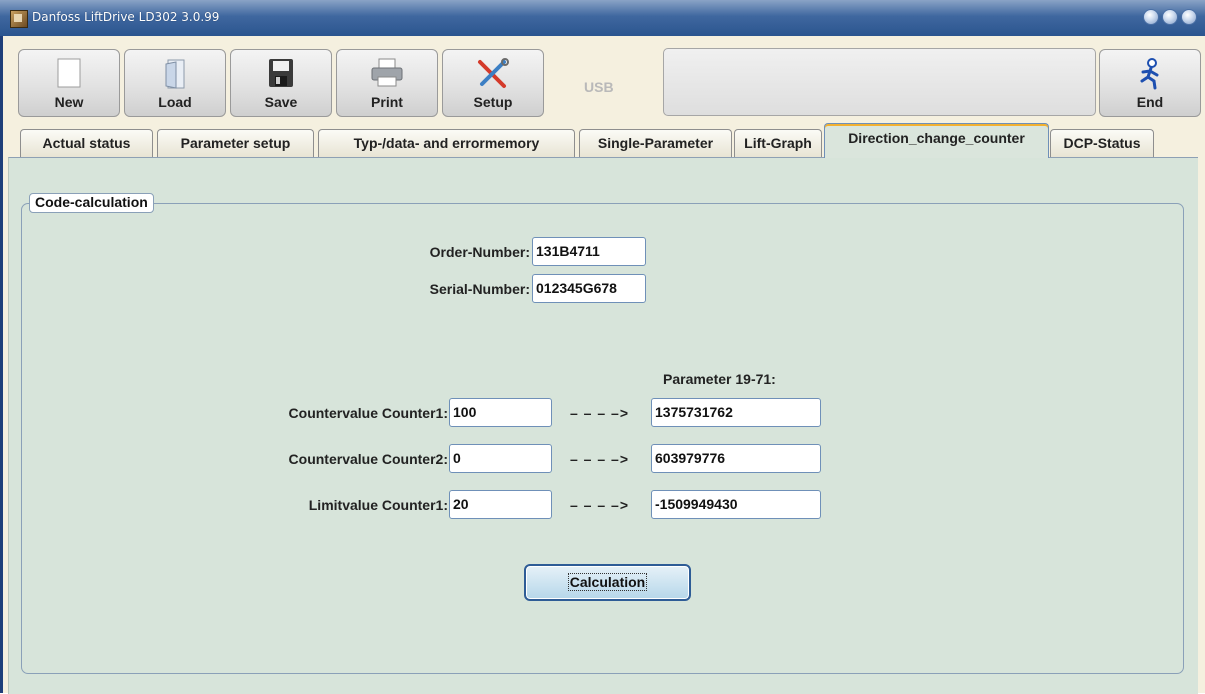 This screenshot has width=1205, height=694. I want to click on toolbar: New Load Save Print Setup USB End, so click(602, 78).